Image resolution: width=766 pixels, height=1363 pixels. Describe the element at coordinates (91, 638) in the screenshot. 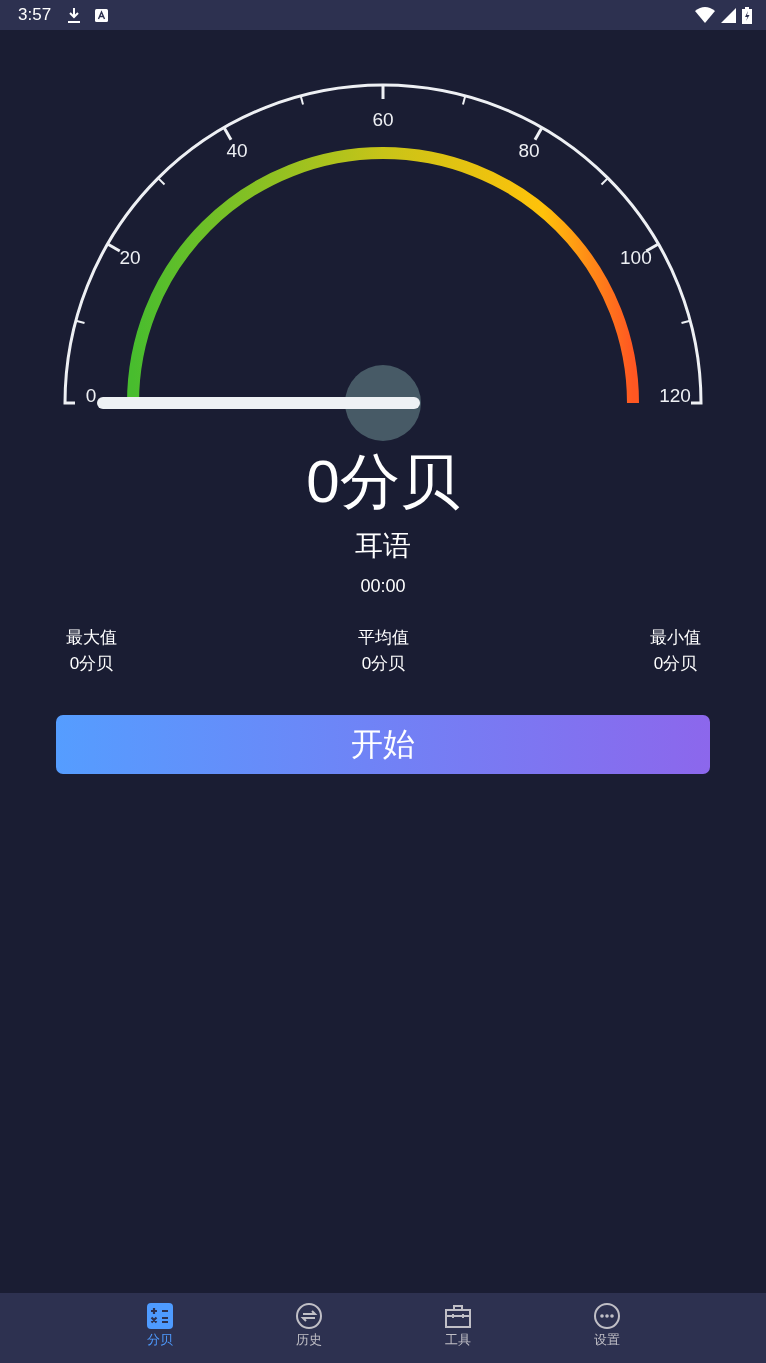

I see `stat-label: 最大值` at that location.